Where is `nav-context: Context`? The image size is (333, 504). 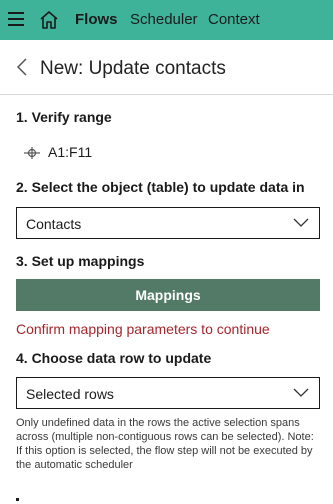
nav-context: Context is located at coordinates (234, 19).